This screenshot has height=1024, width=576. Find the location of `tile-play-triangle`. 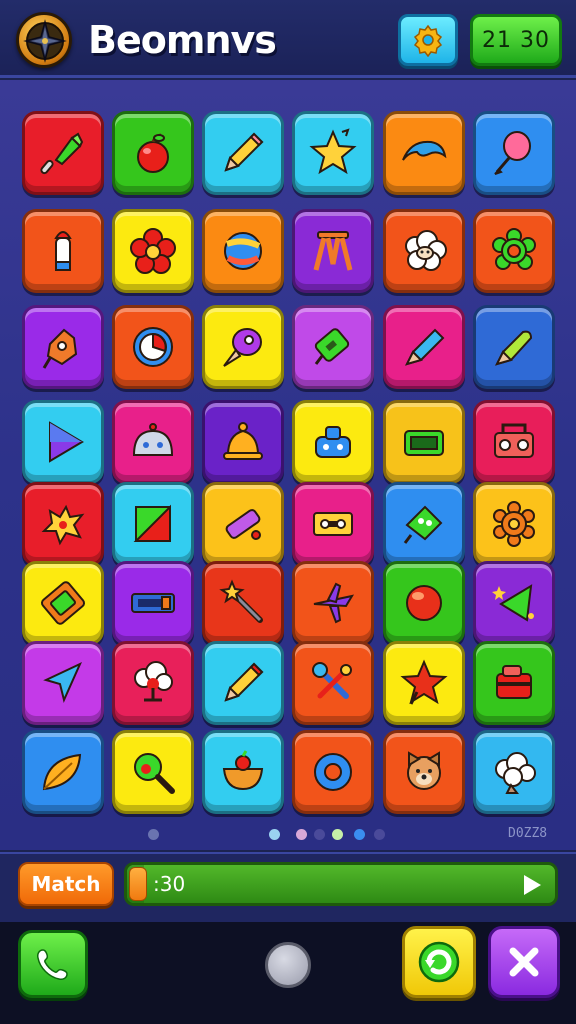

tile-play-triangle is located at coordinates (63, 442).